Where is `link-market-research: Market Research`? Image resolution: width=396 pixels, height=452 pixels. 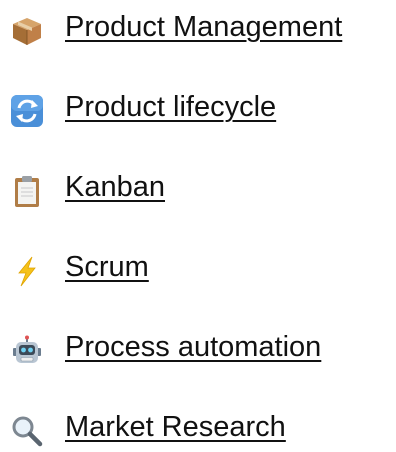
link-market-research: Market Research is located at coordinates (198, 428).